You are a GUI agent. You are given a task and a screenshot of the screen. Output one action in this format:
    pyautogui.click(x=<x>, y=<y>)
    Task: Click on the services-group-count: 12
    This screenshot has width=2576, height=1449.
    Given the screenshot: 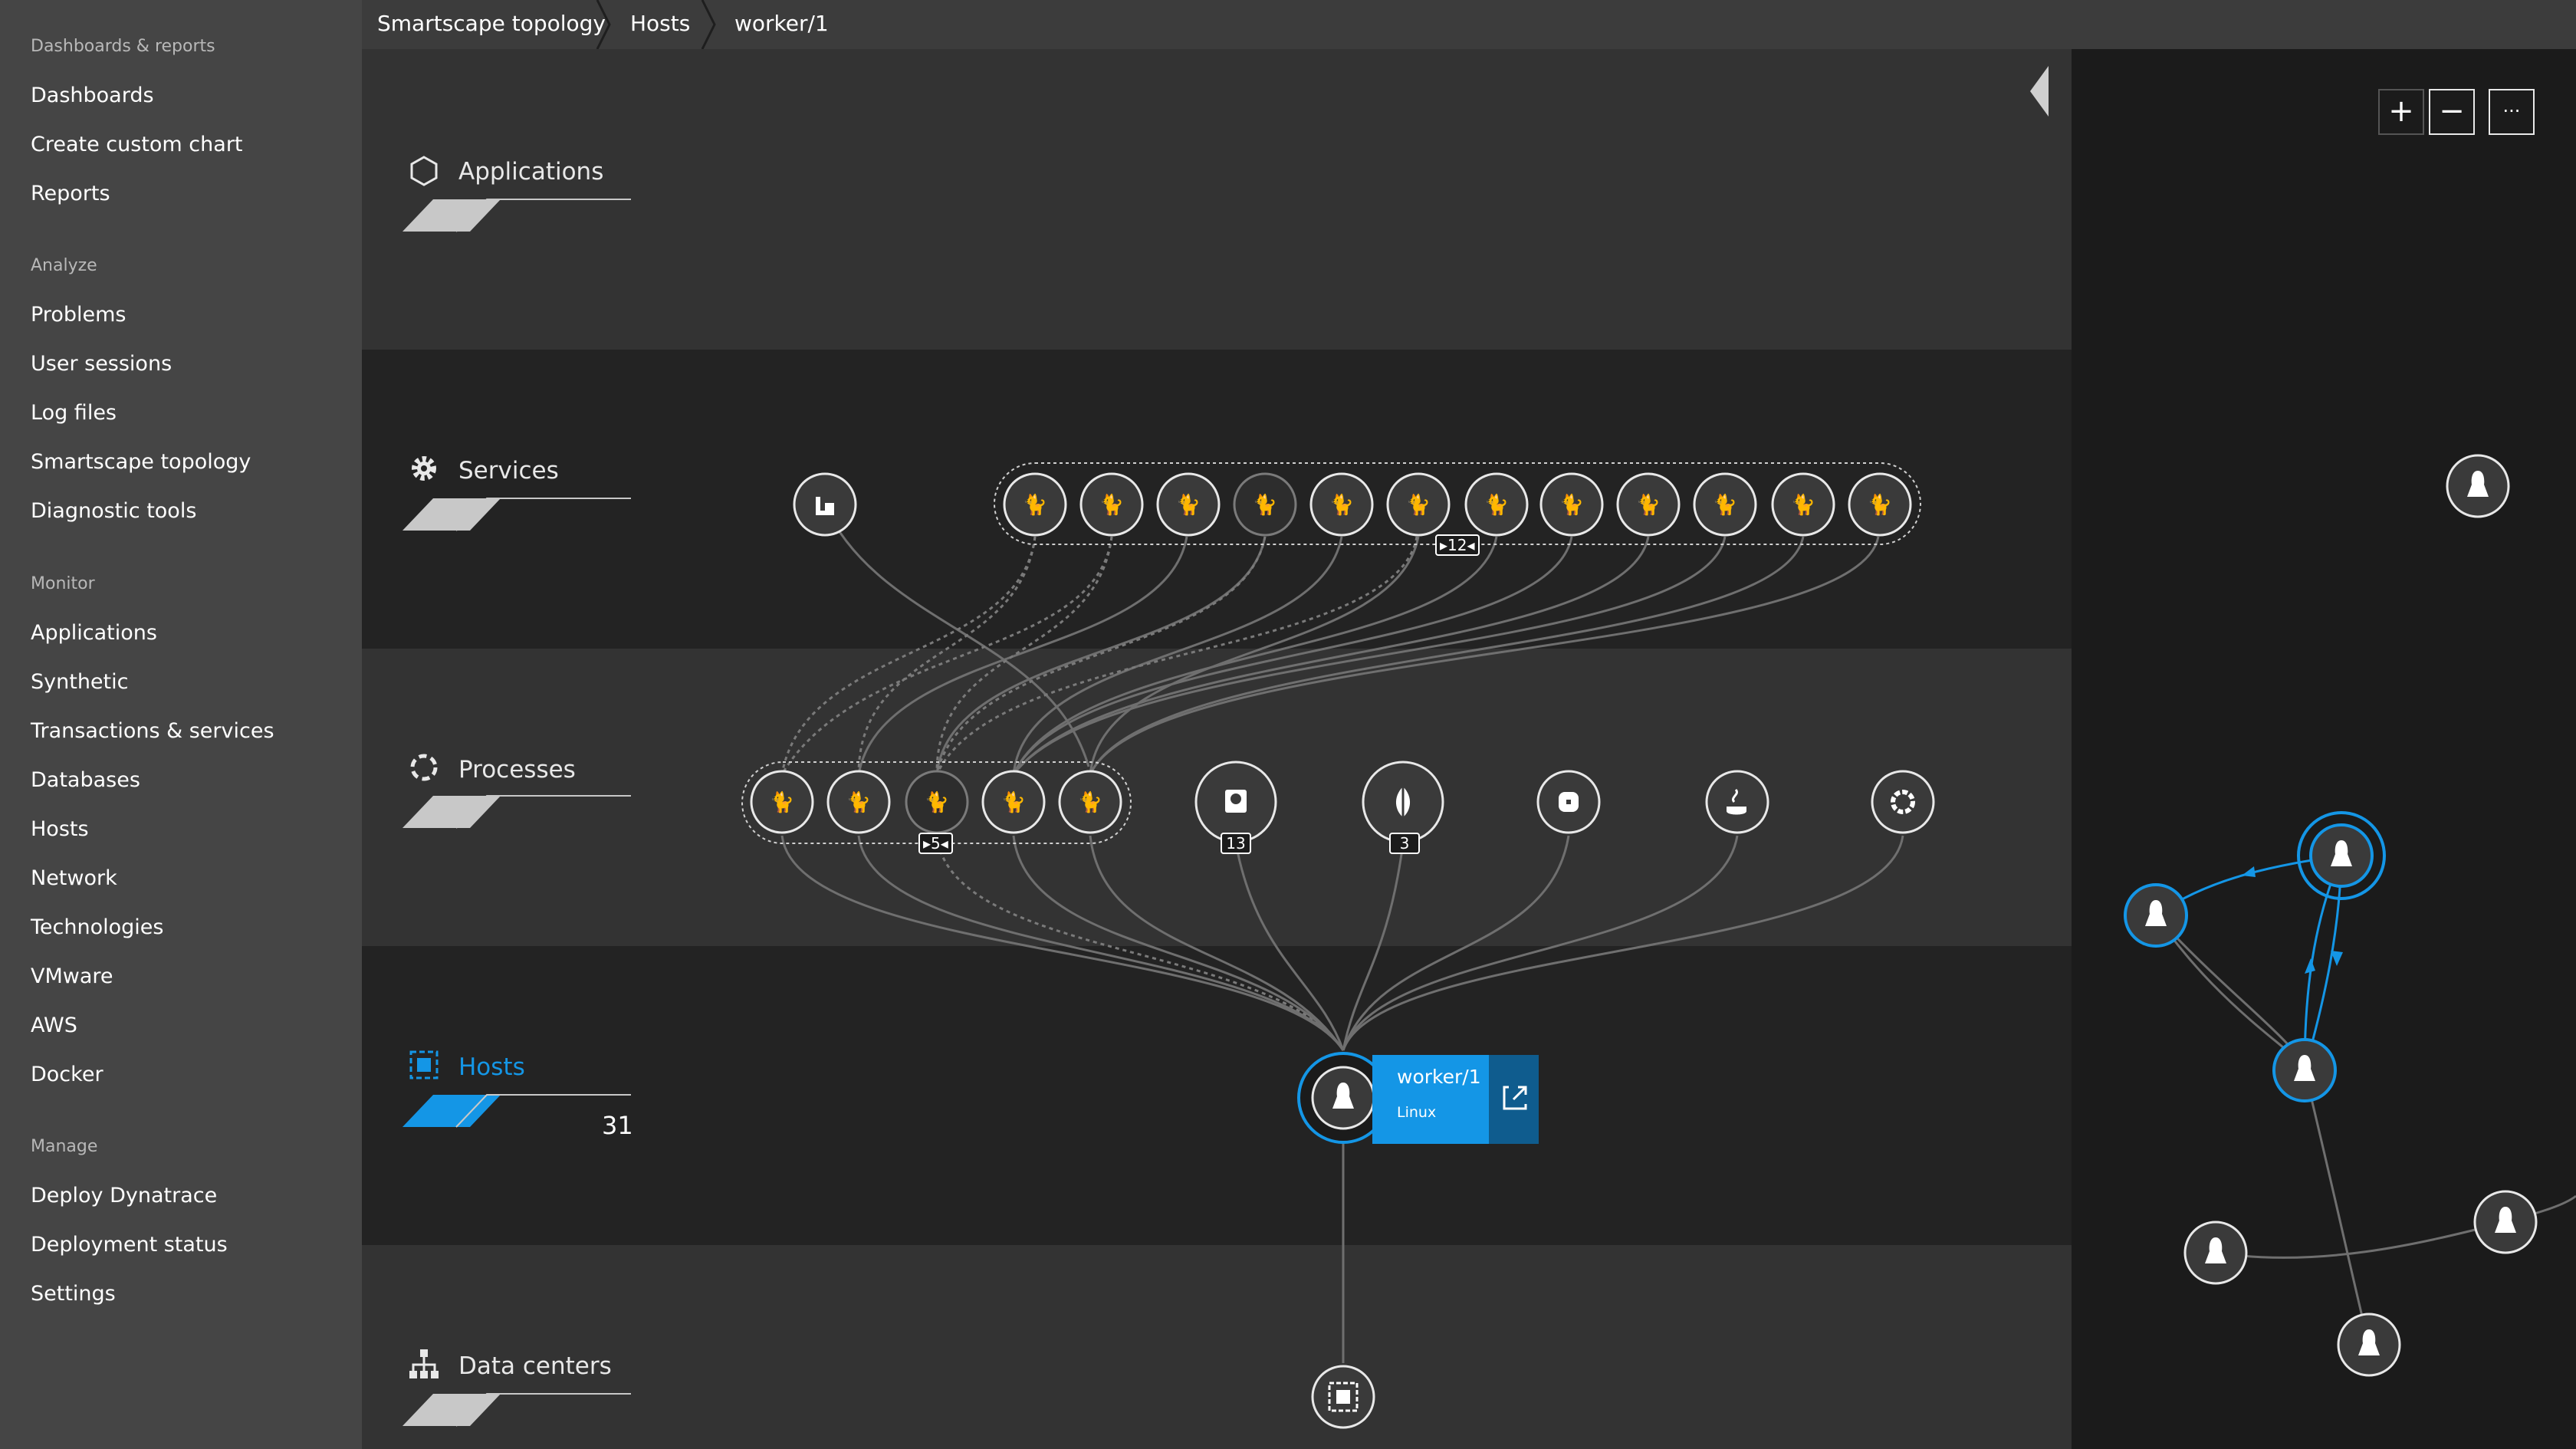 What is the action you would take?
    pyautogui.click(x=1457, y=545)
    